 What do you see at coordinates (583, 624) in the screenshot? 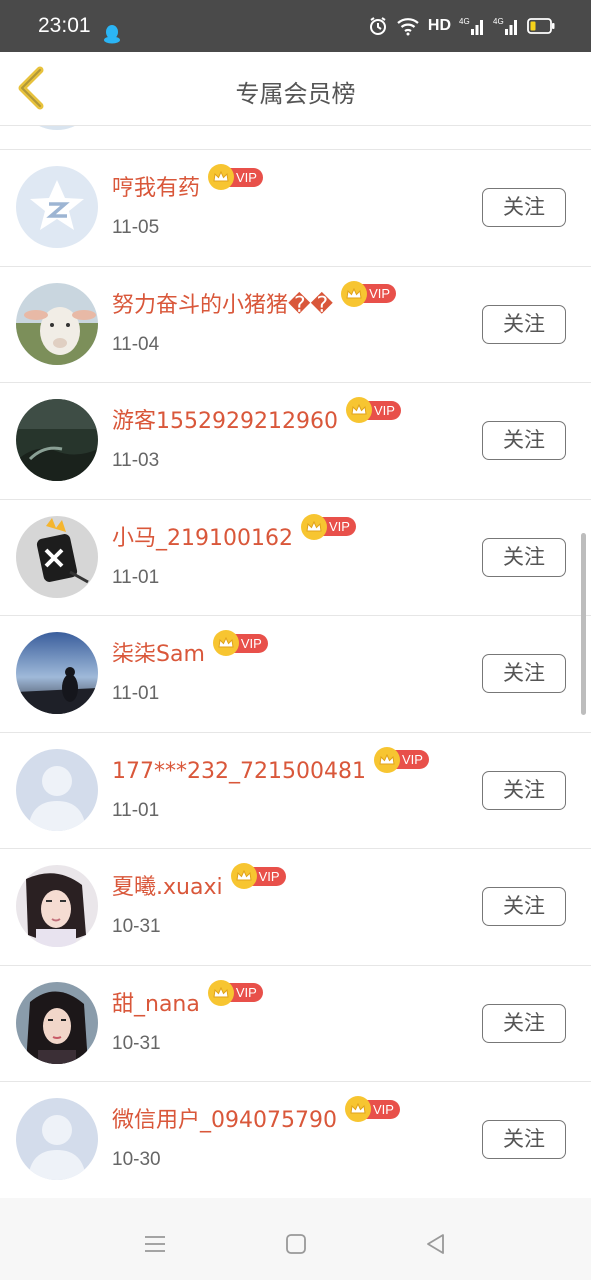
I see `scrollbar` at bounding box center [583, 624].